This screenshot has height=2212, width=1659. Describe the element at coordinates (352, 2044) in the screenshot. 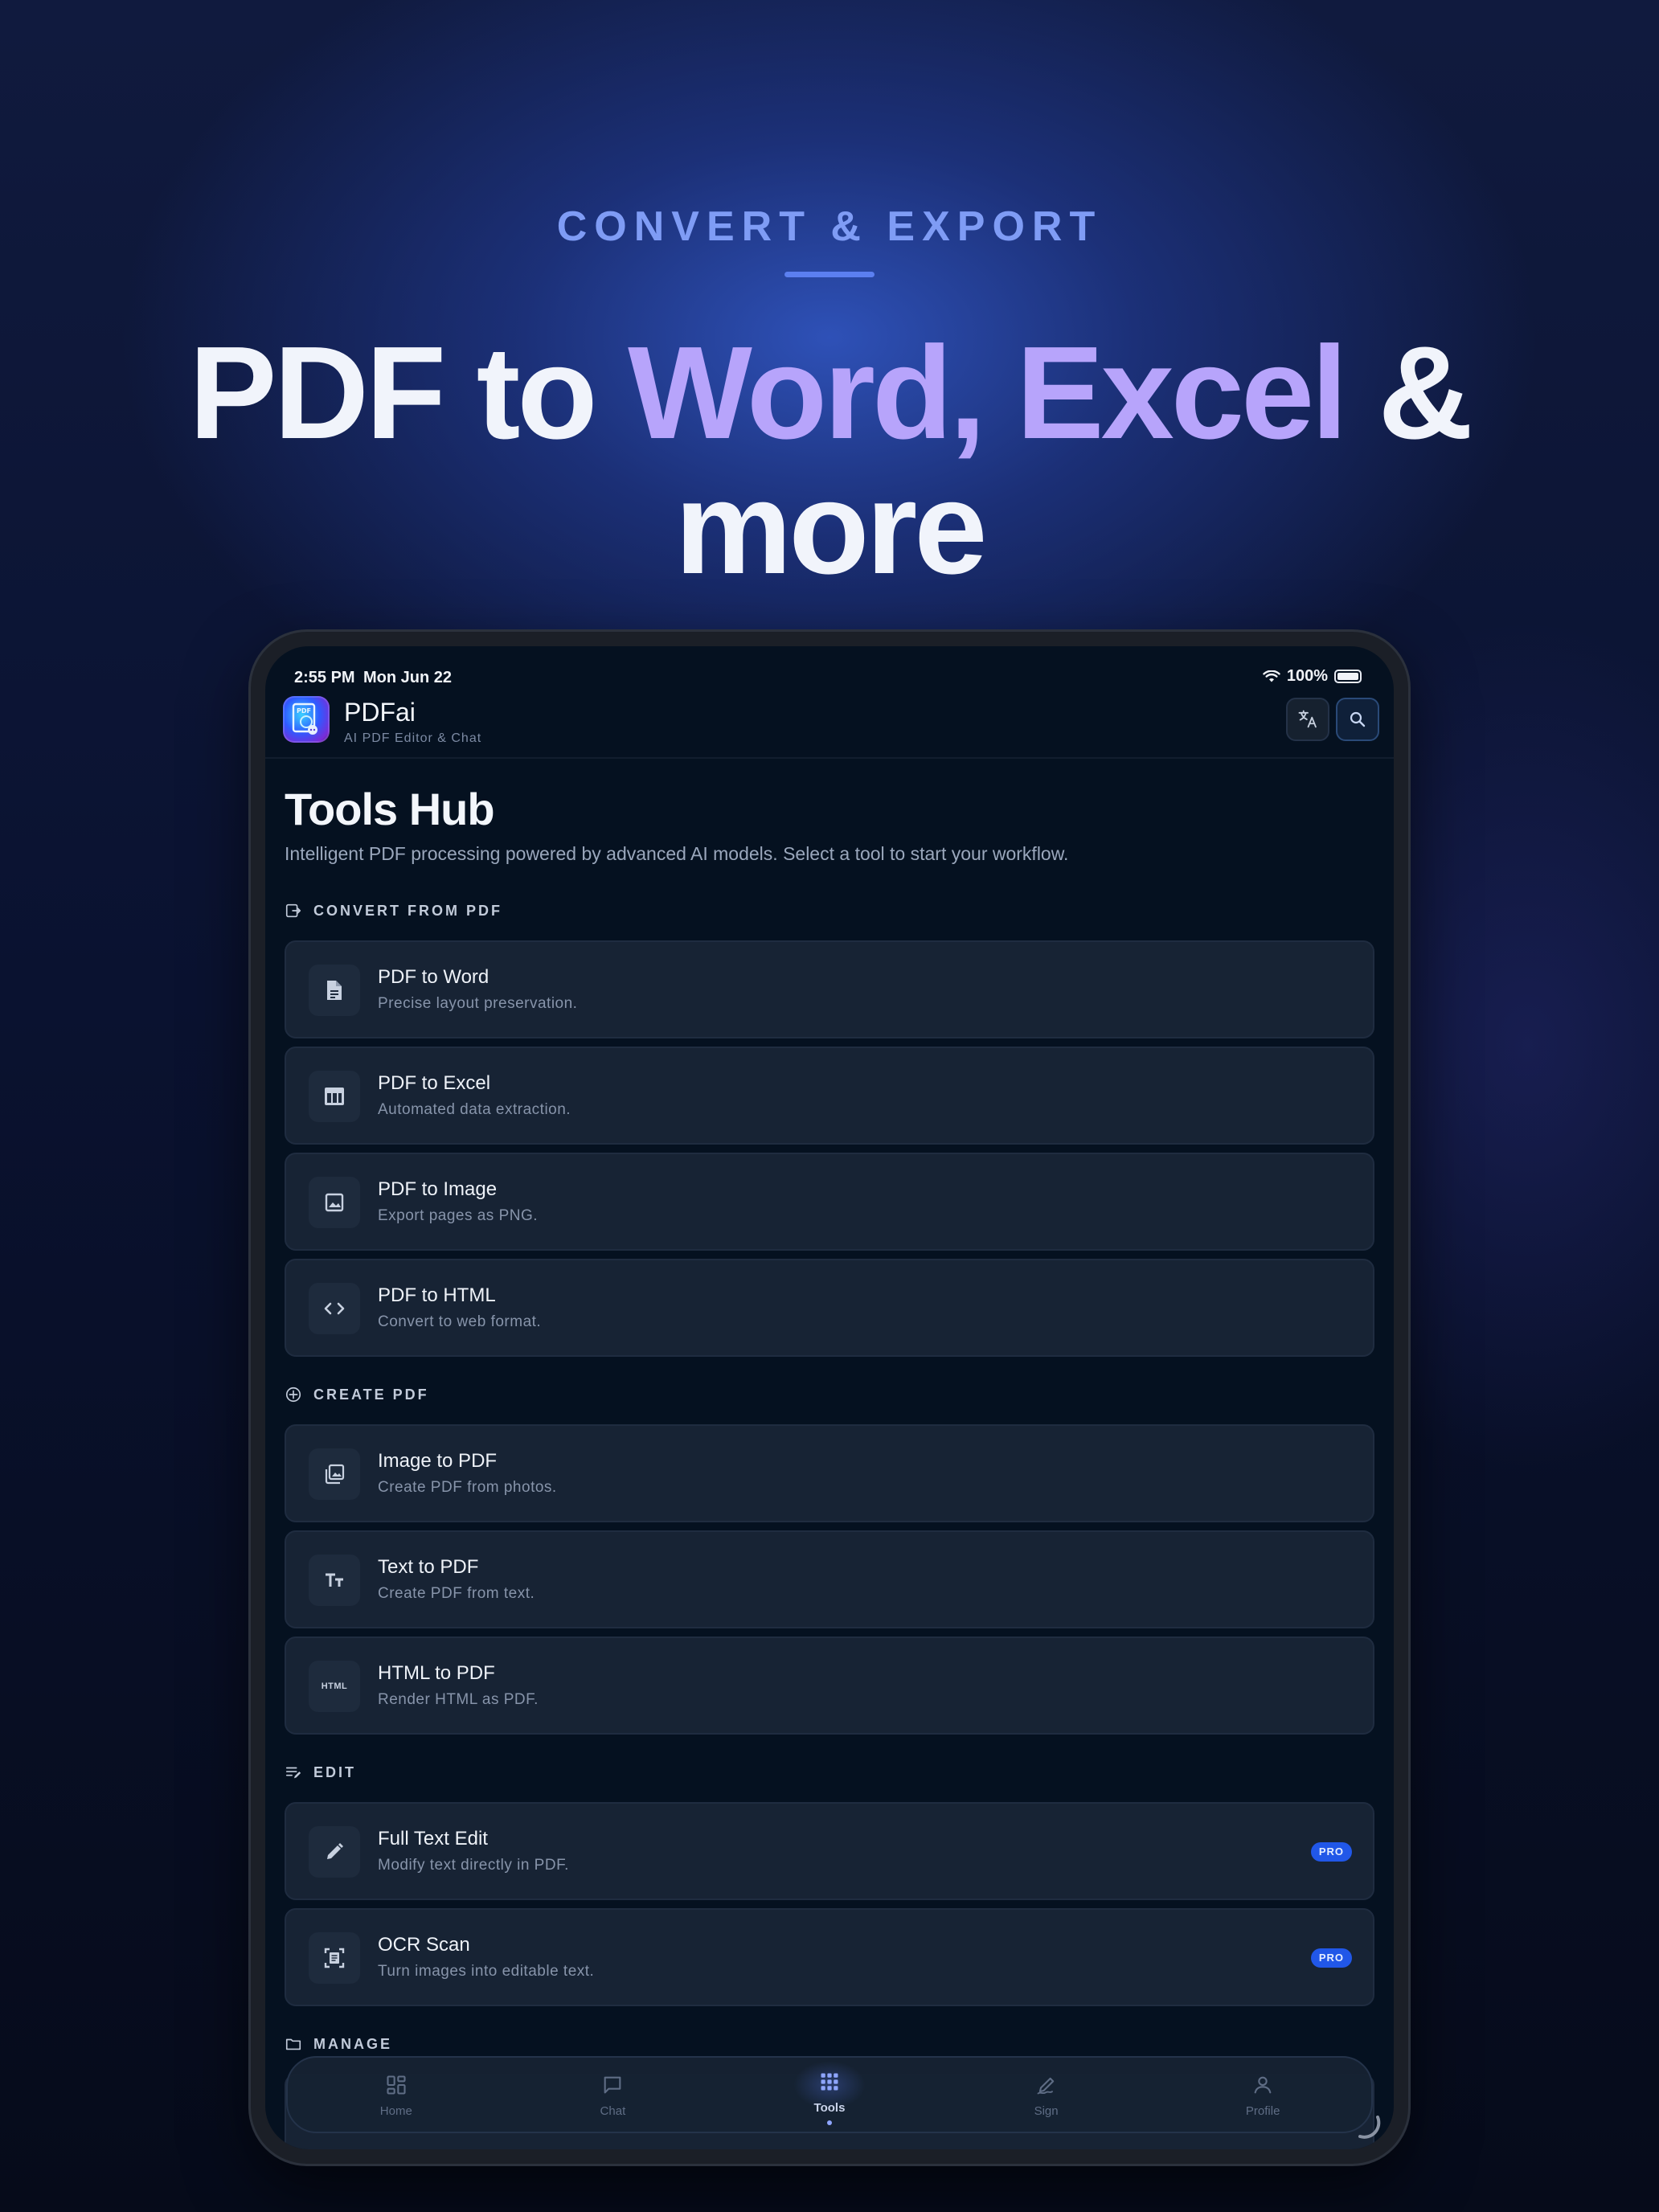

I see `section-manage-label: MANAGE` at that location.